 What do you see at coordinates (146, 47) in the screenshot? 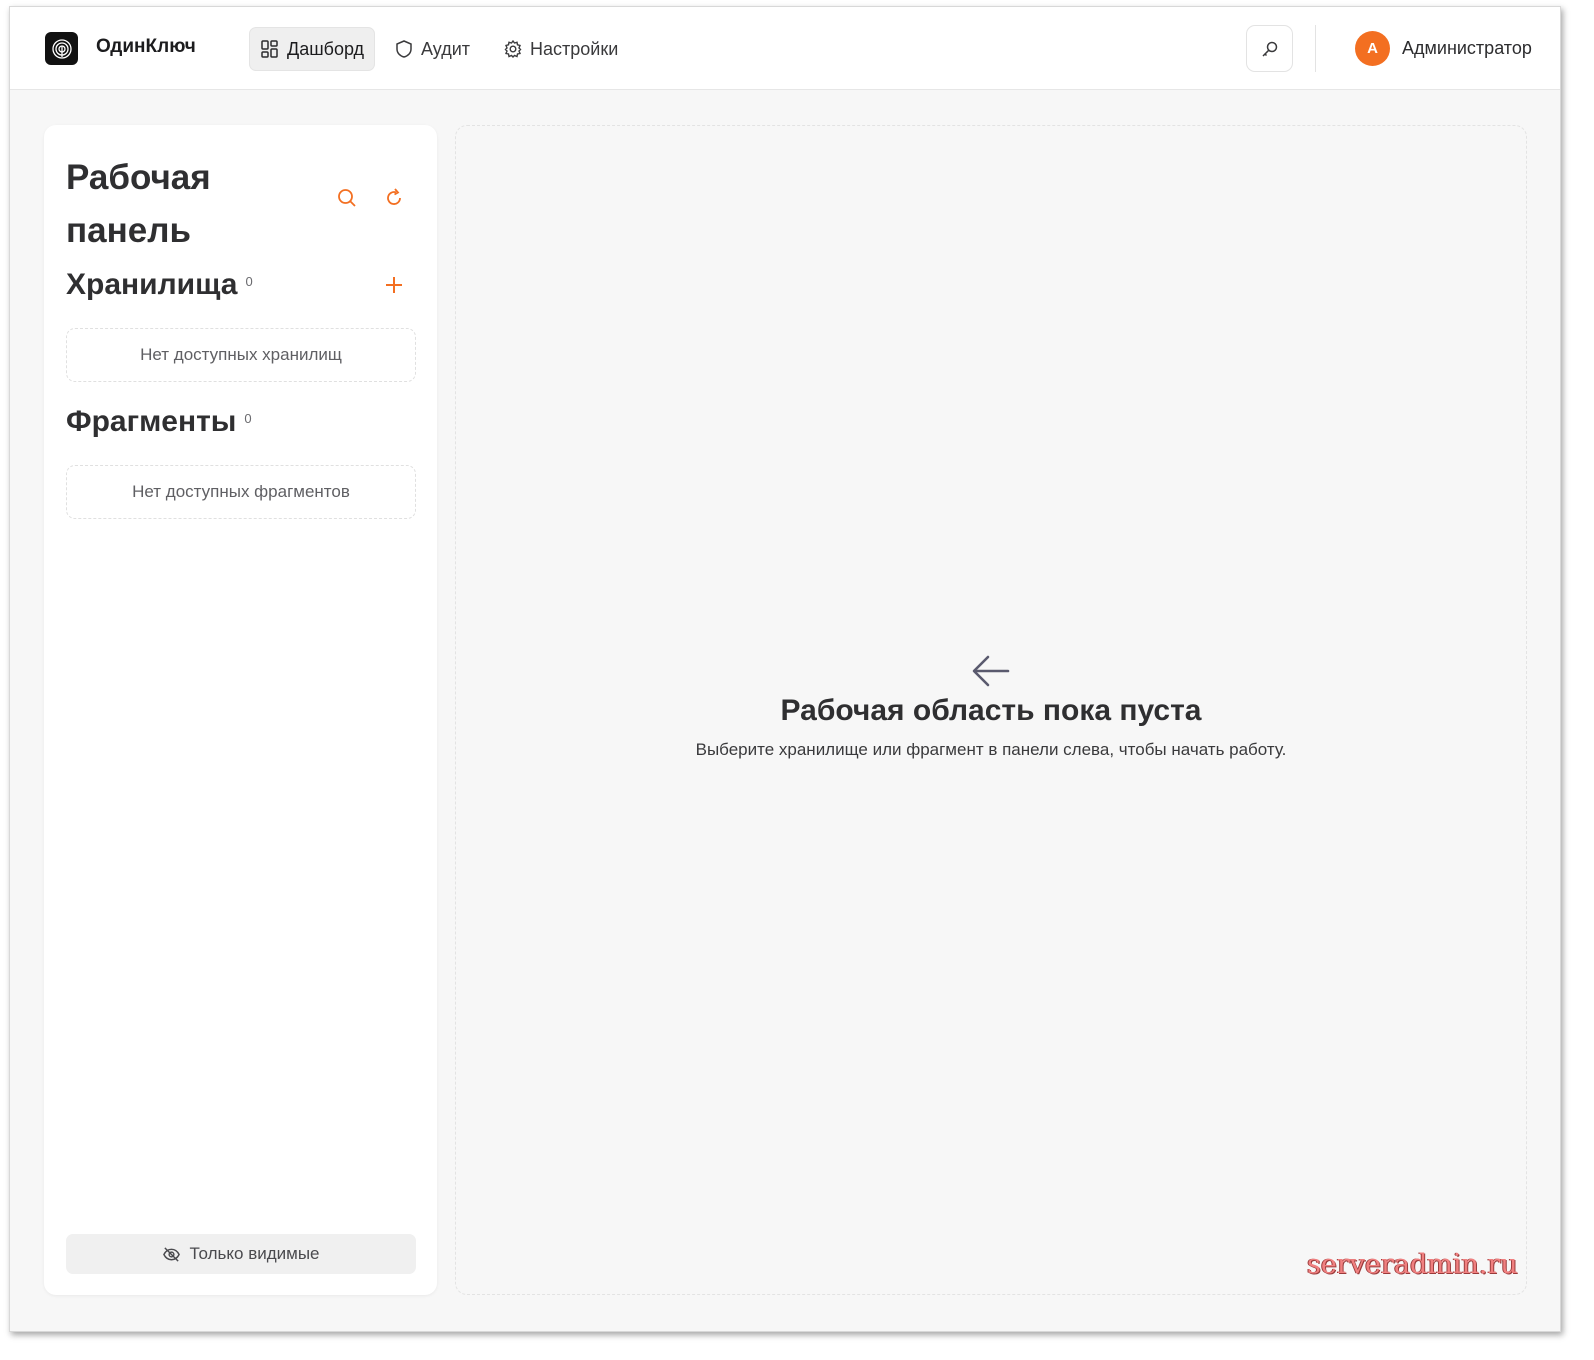
I see `brand-name: ОдинКлюч` at bounding box center [146, 47].